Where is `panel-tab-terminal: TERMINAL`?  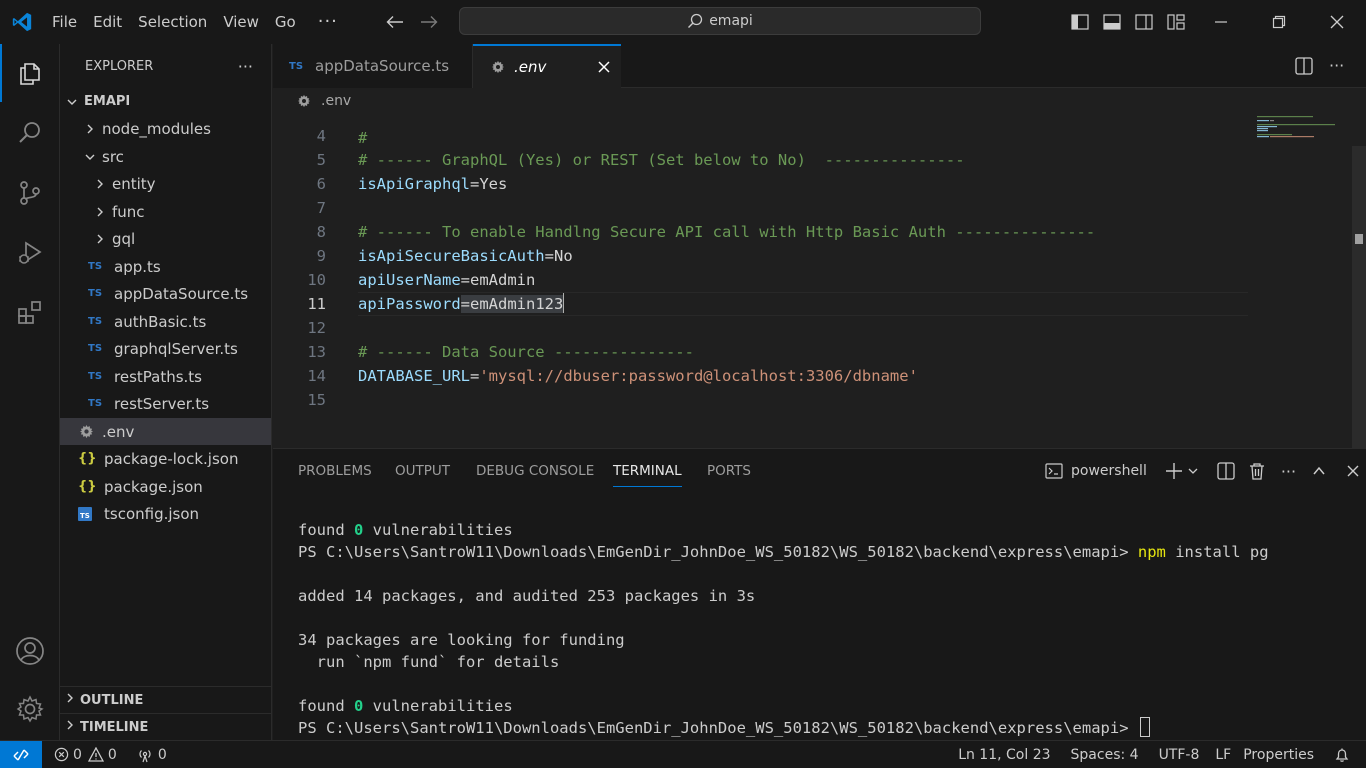
panel-tab-terminal: TERMINAL is located at coordinates (647, 471).